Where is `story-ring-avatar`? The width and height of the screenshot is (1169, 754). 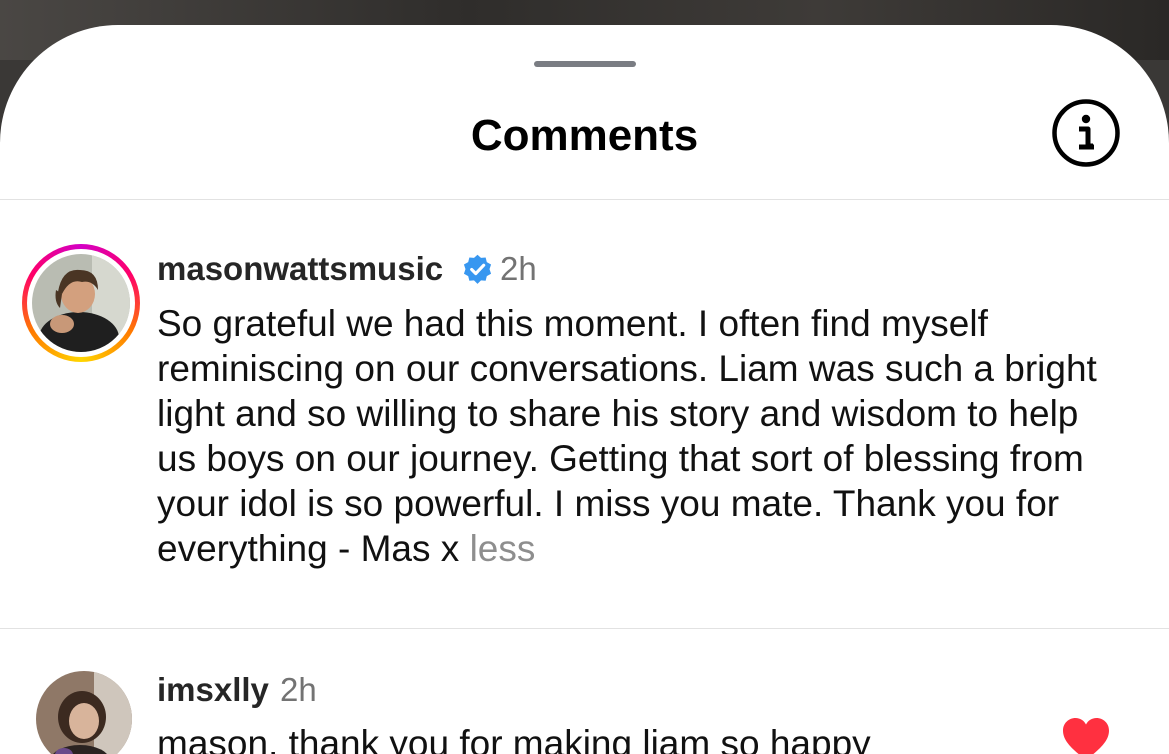
story-ring-avatar is located at coordinates (81, 303).